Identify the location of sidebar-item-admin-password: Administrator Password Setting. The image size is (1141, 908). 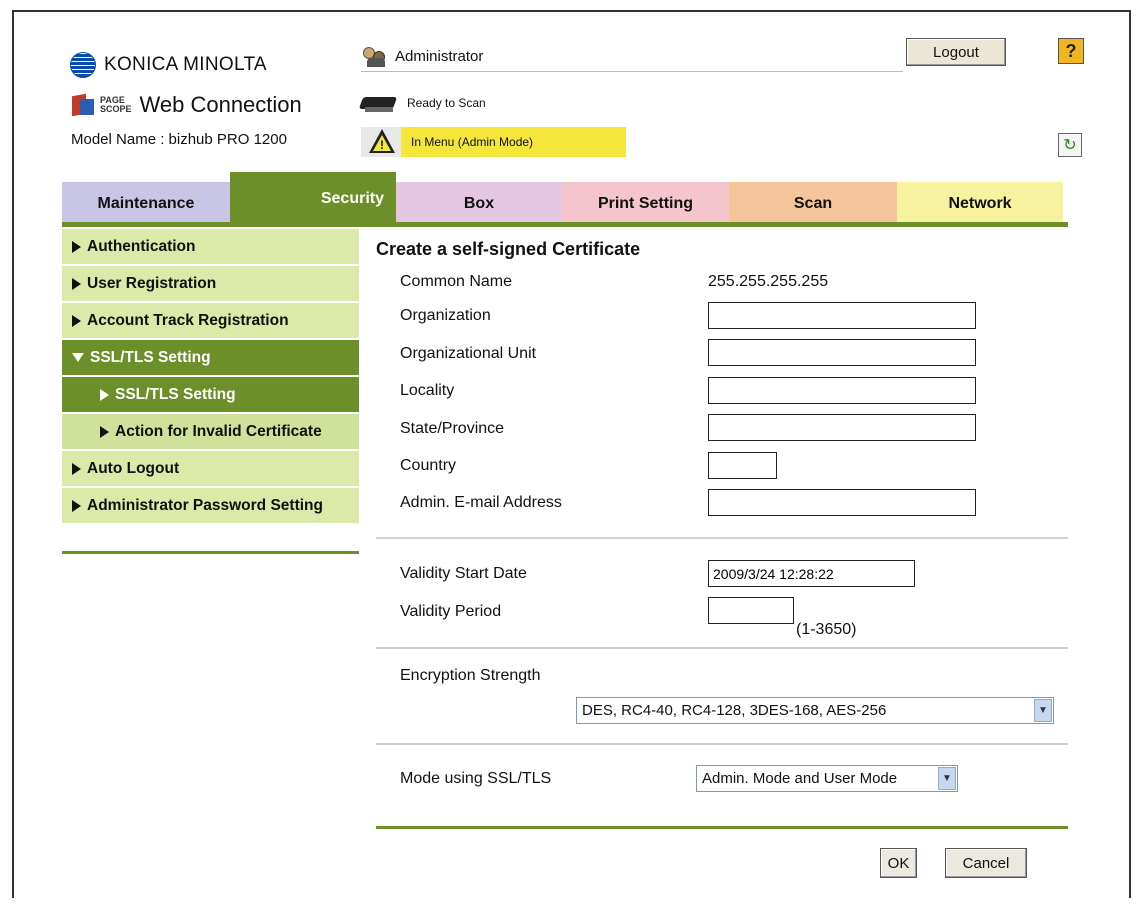
(210, 506).